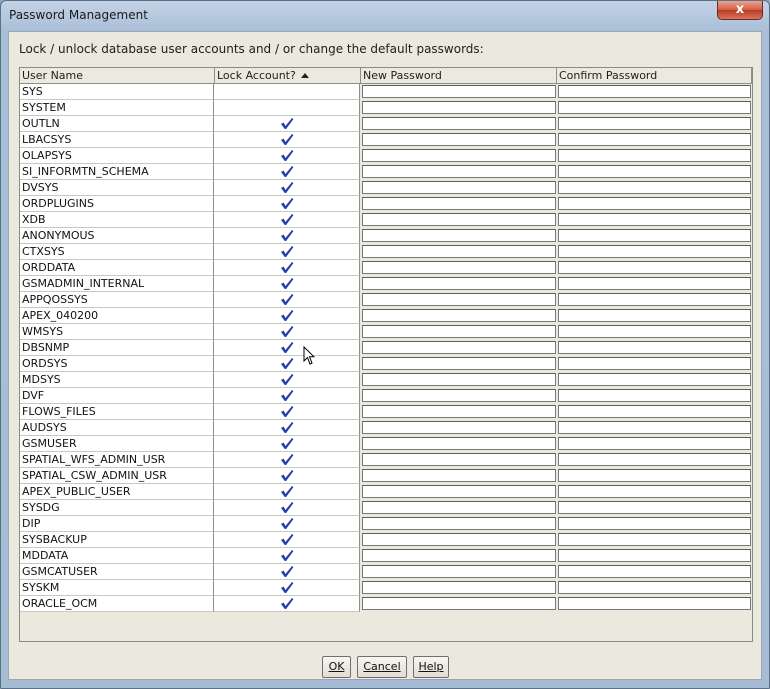  Describe the element at coordinates (385, 16) in the screenshot. I see `title-bar: Password Management x` at that location.